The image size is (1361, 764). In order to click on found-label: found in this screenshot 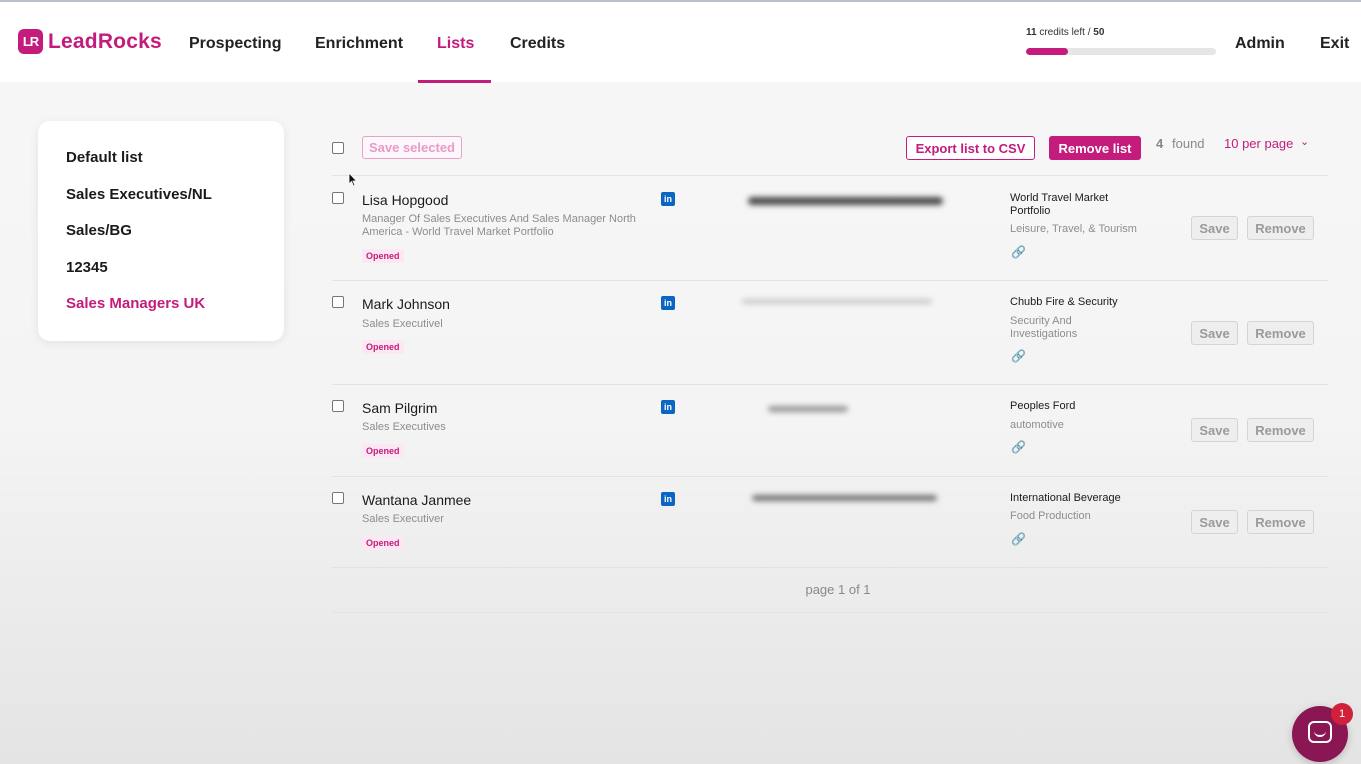, I will do `click(1188, 143)`.